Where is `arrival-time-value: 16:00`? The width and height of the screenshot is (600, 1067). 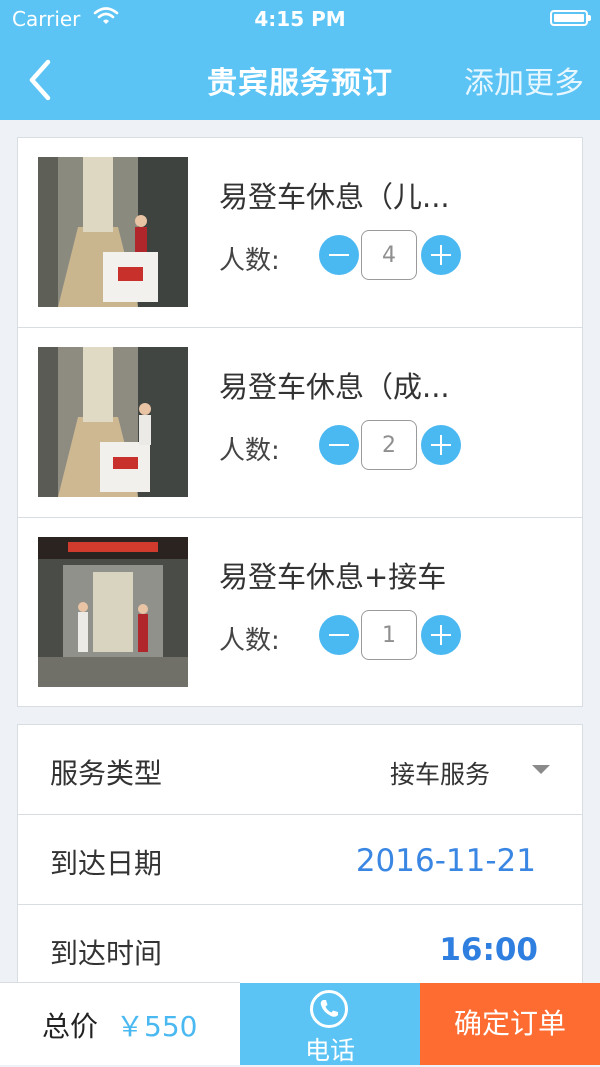
arrival-time-value: 16:00 is located at coordinates (488, 950).